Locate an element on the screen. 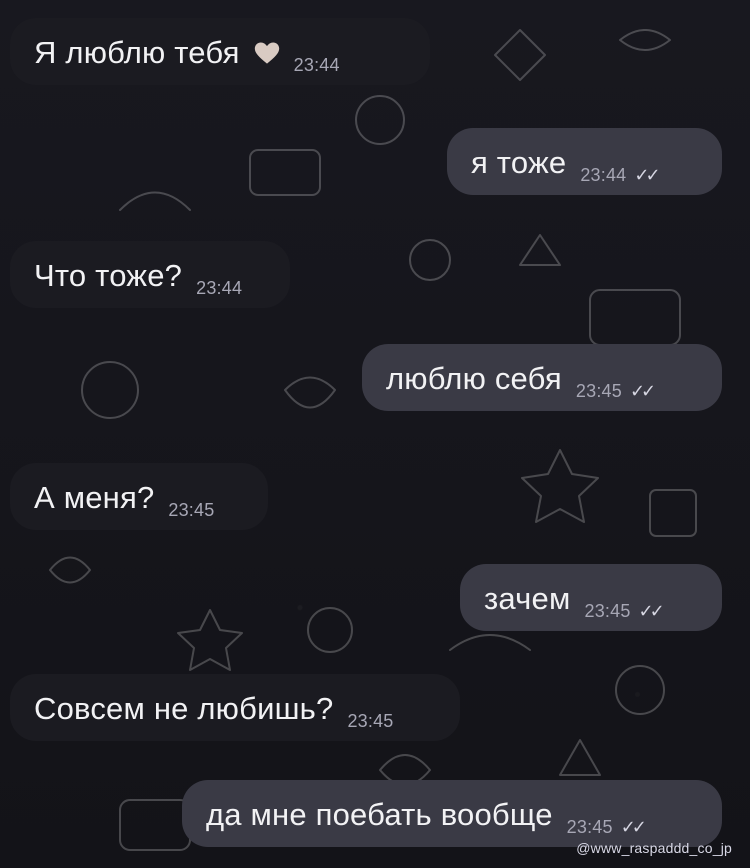  message-8: да мне поебать вообще 23:45 ✓✓ is located at coordinates (452, 814).